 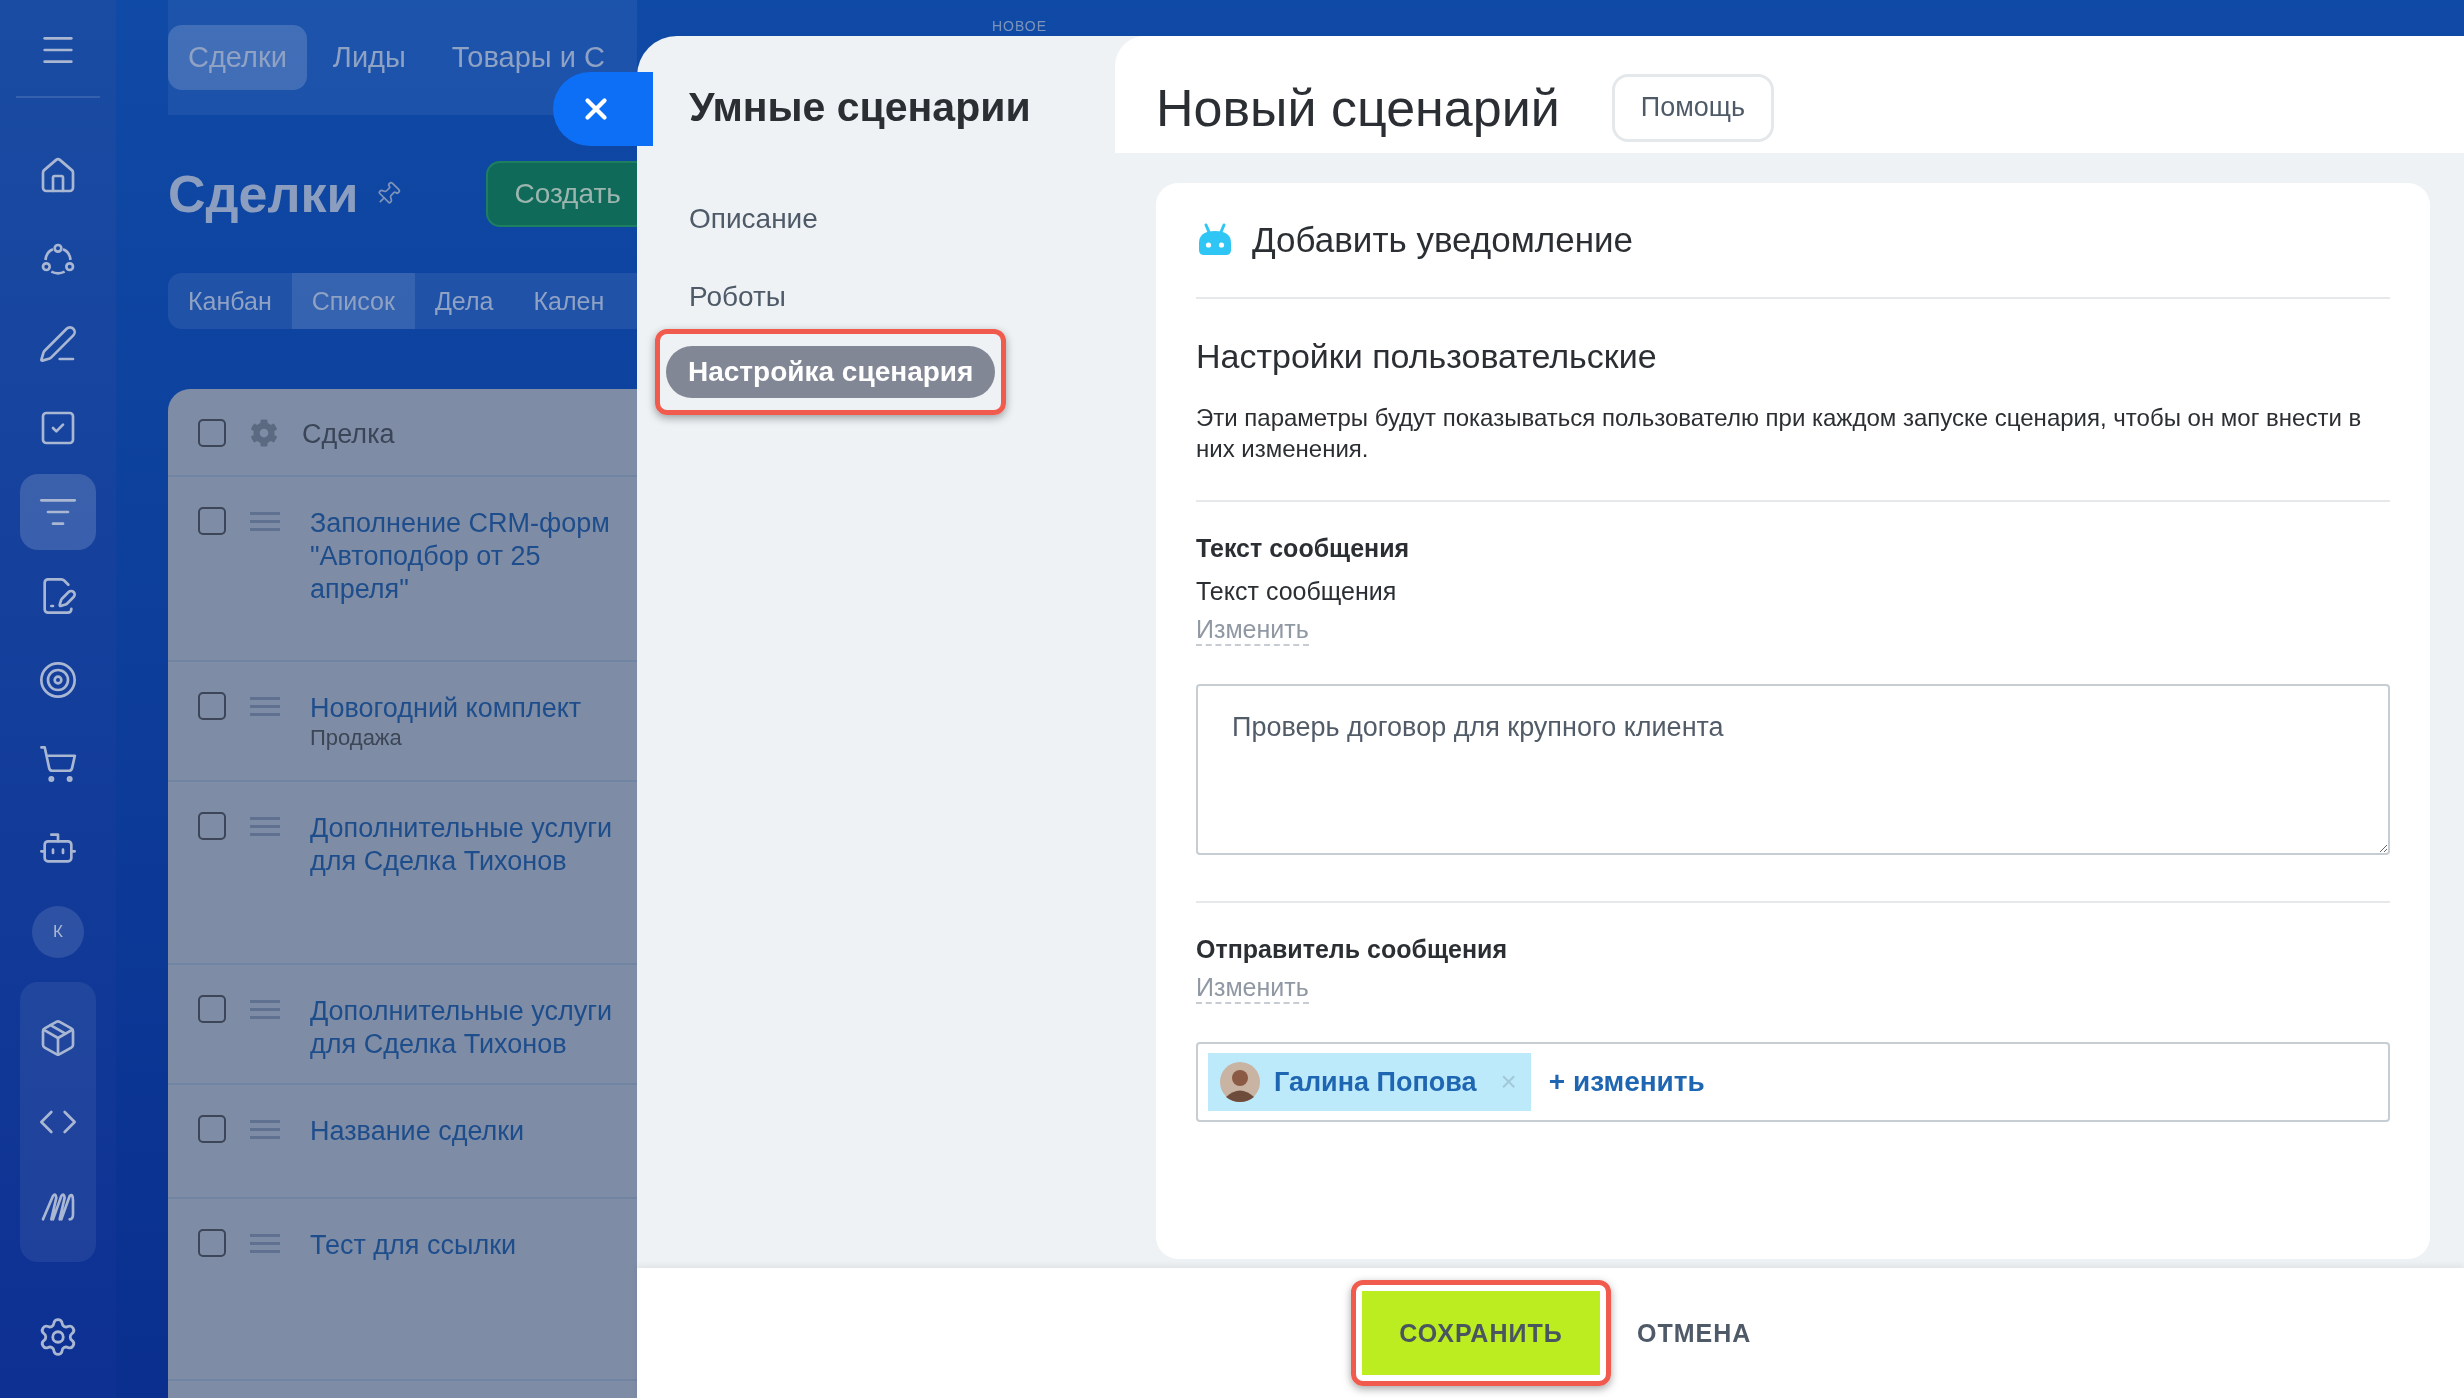 I want to click on view-tab: Кален, so click(x=569, y=301).